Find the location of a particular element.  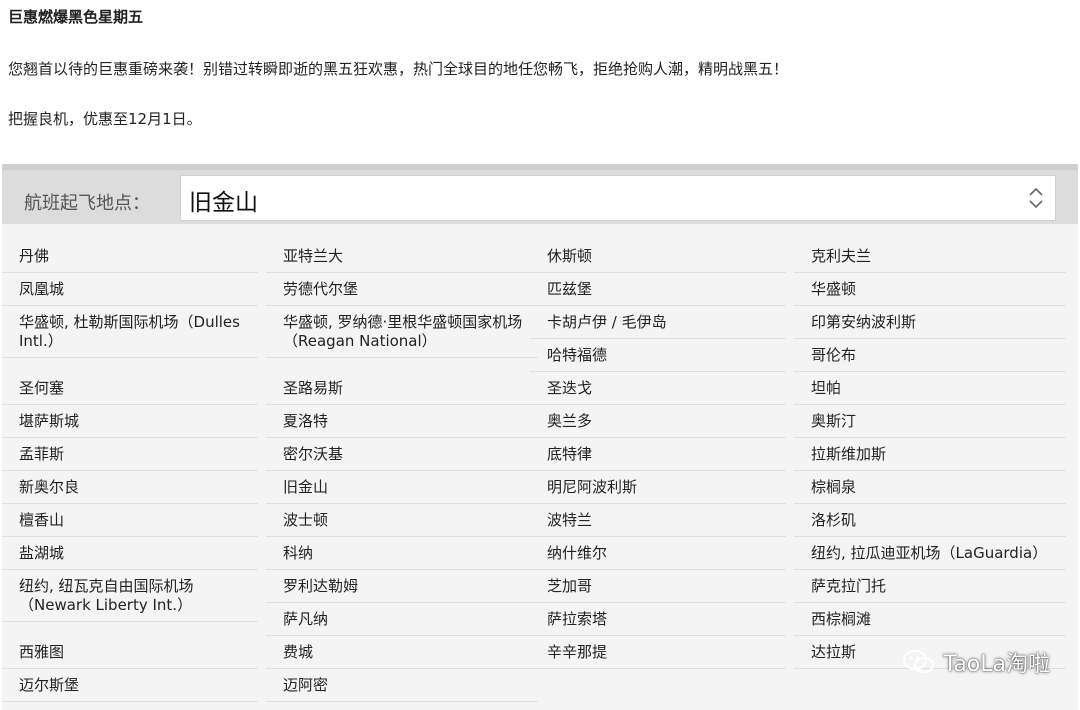

city-link: 明尼阿波利斯 is located at coordinates (658, 487).